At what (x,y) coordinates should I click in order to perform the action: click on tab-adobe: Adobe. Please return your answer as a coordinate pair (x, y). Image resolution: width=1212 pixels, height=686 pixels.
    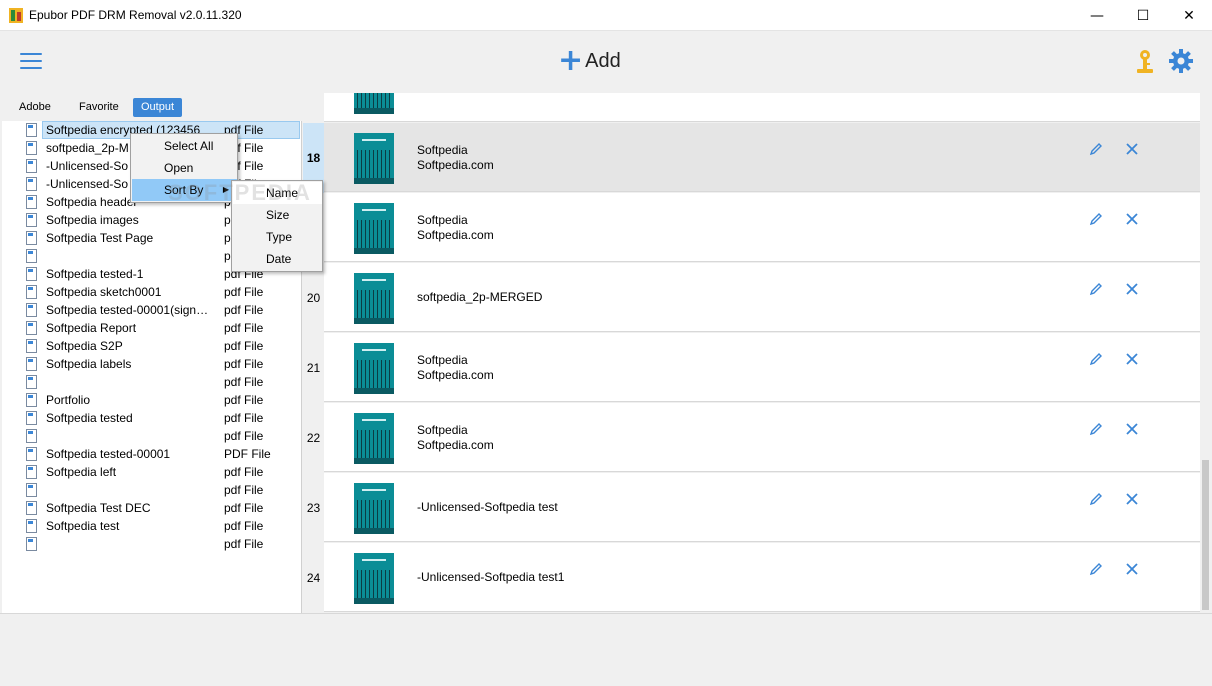
    Looking at the image, I should click on (35, 107).